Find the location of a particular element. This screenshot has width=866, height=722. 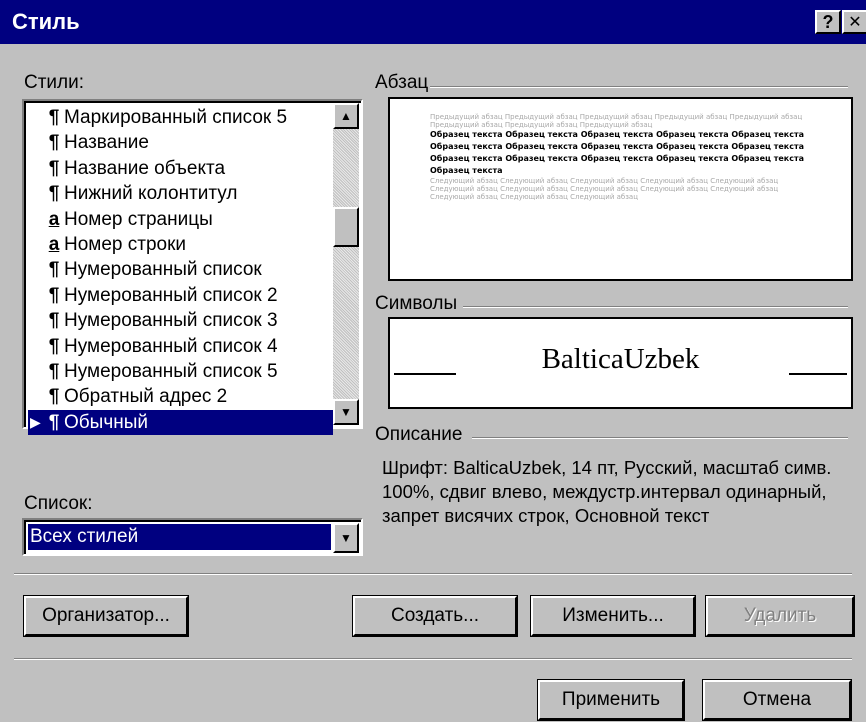

style-name: Номер страницы is located at coordinates (138, 219).